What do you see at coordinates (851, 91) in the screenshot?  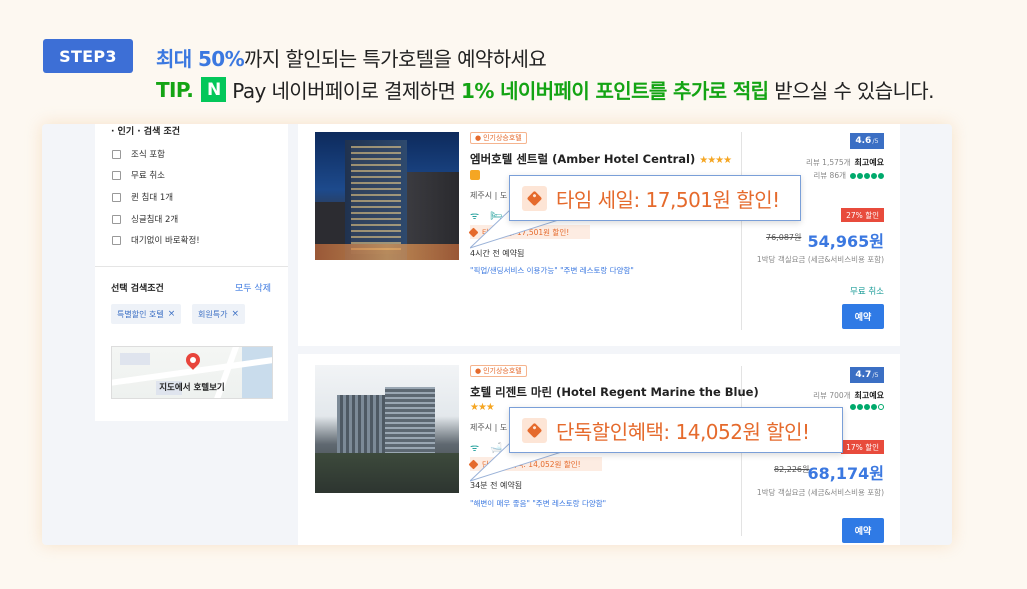 I see `headline-2-tail: 받으실 수 있습니다.` at bounding box center [851, 91].